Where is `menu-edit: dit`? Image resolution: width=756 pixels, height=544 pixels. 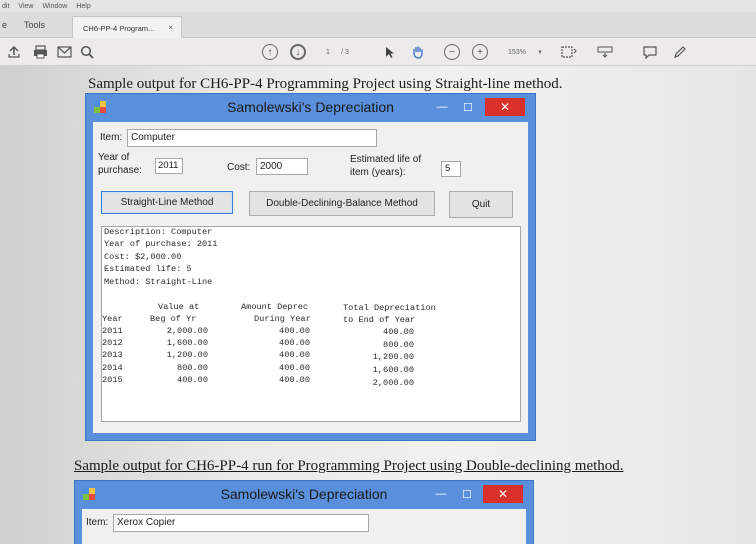
menu-edit: dit is located at coordinates (5, 6).